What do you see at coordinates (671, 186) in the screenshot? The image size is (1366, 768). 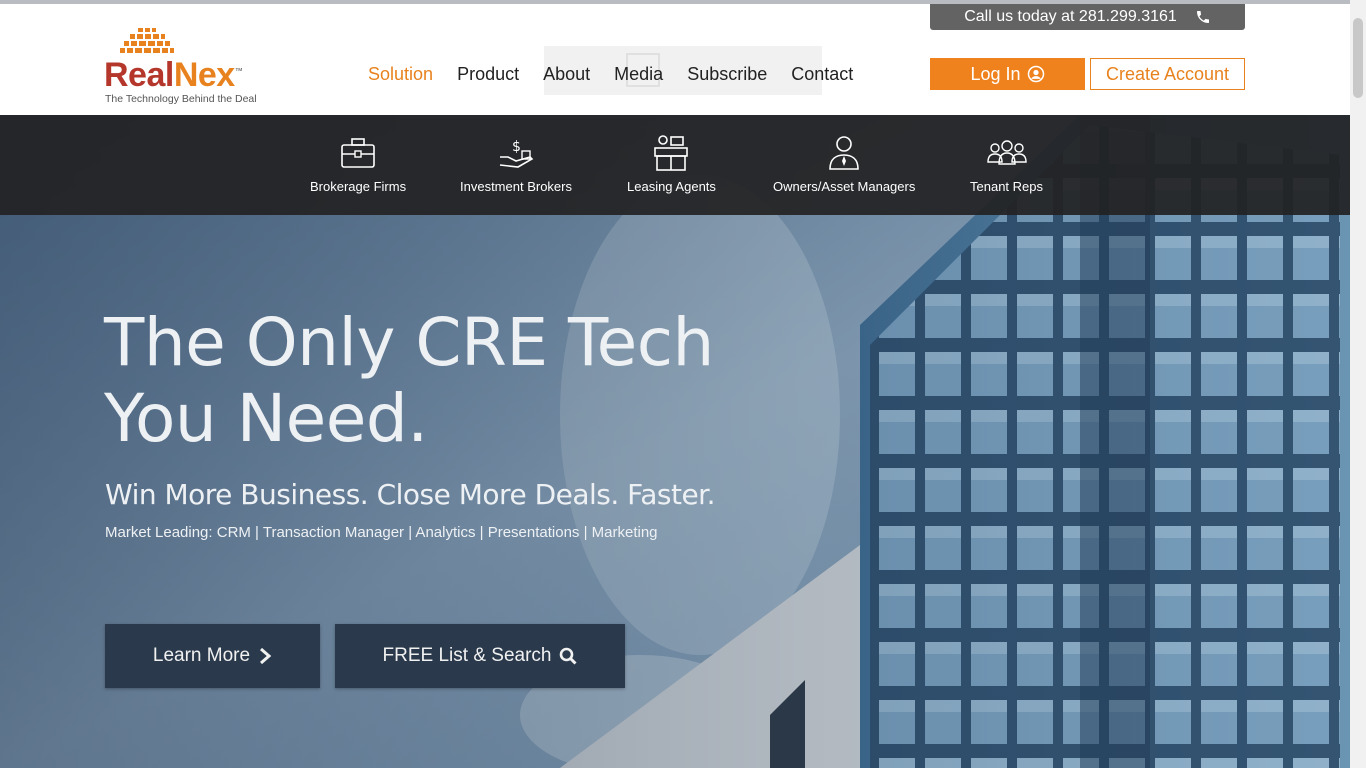 I see `role-label: Leasing Agents` at bounding box center [671, 186].